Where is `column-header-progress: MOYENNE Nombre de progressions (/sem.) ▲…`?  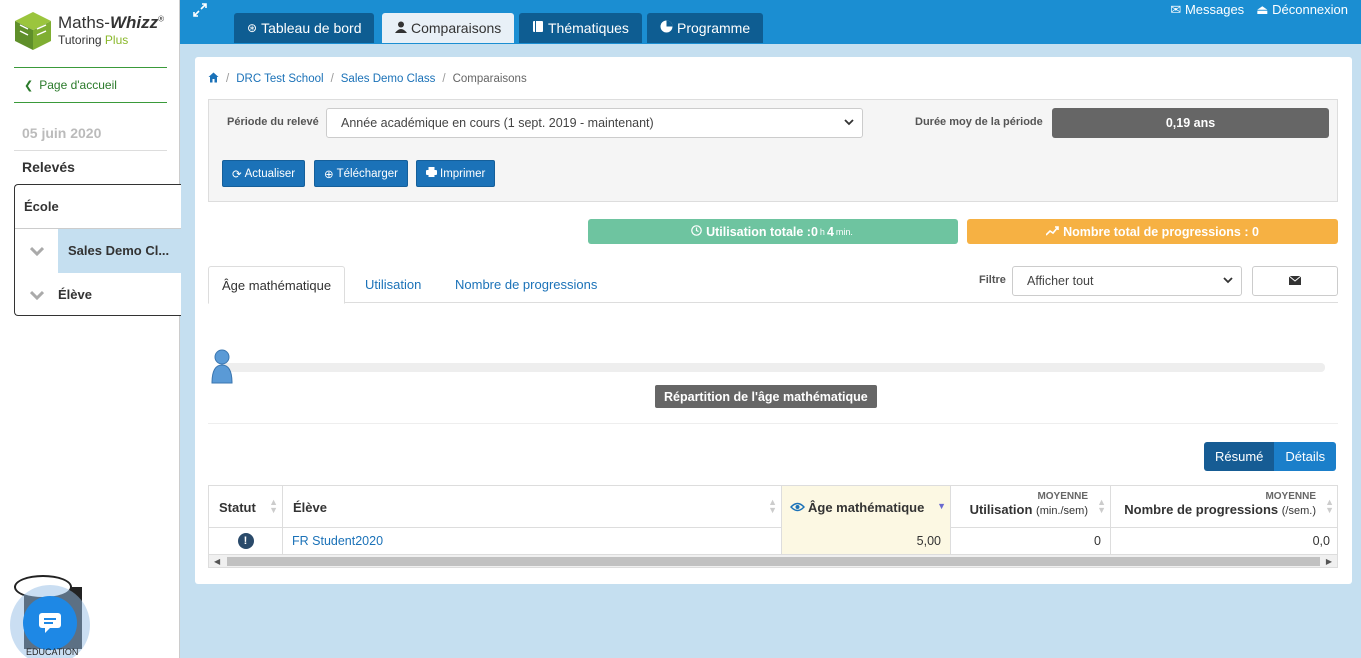
column-header-progress: MOYENNE Nombre de progressions (/sem.) ▲… is located at coordinates (1224, 507).